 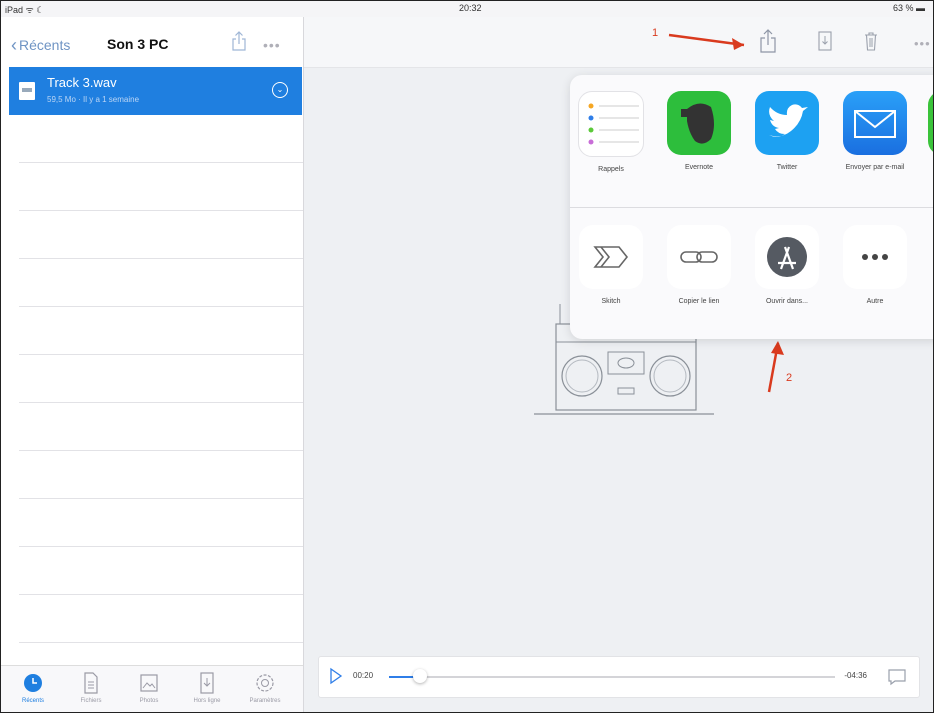 I want to click on share-app-evernote: Evernote, so click(x=699, y=131).